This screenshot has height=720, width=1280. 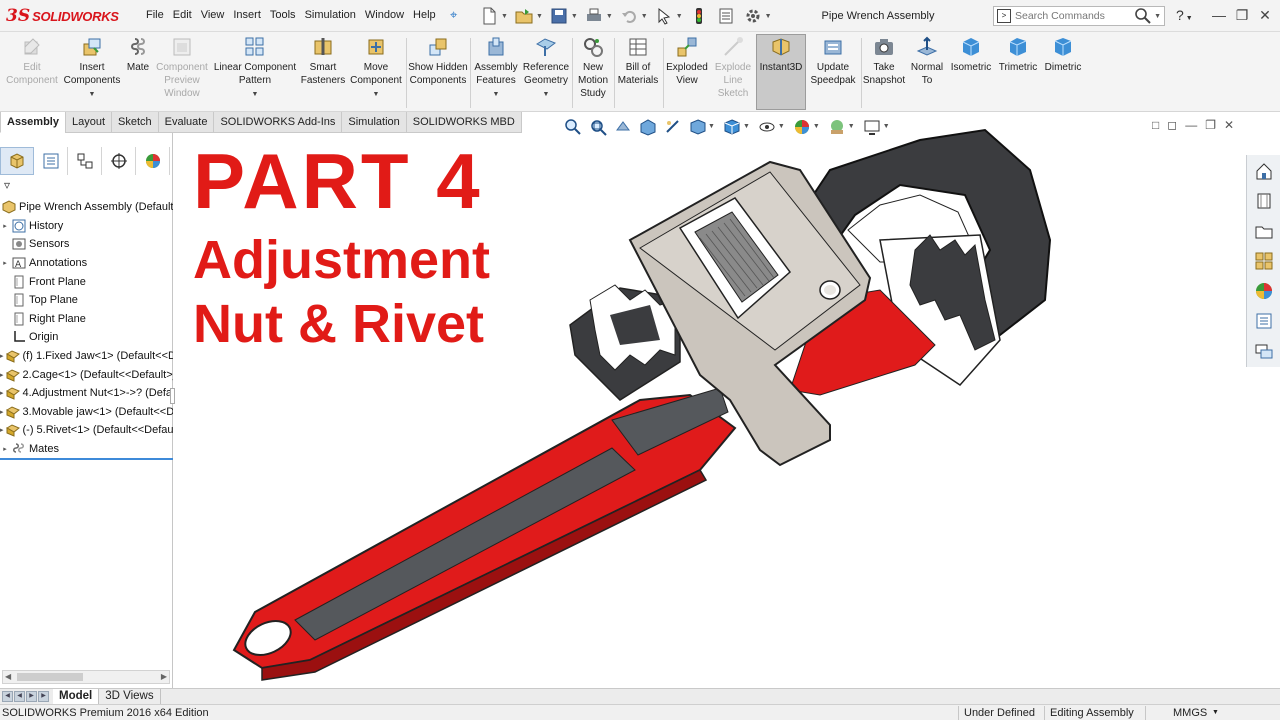 I want to click on menu-tools: Tools, so click(x=283, y=15).